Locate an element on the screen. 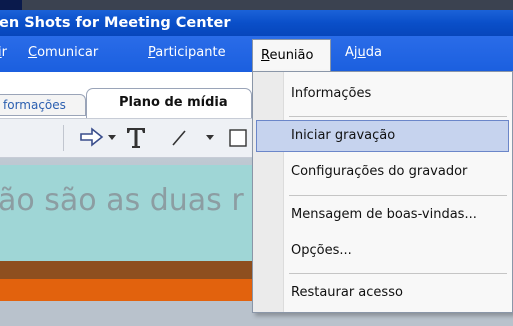 The image size is (513, 326). menu-option-iniciar-gravacao: Iniciar gravação is located at coordinates (343, 135).